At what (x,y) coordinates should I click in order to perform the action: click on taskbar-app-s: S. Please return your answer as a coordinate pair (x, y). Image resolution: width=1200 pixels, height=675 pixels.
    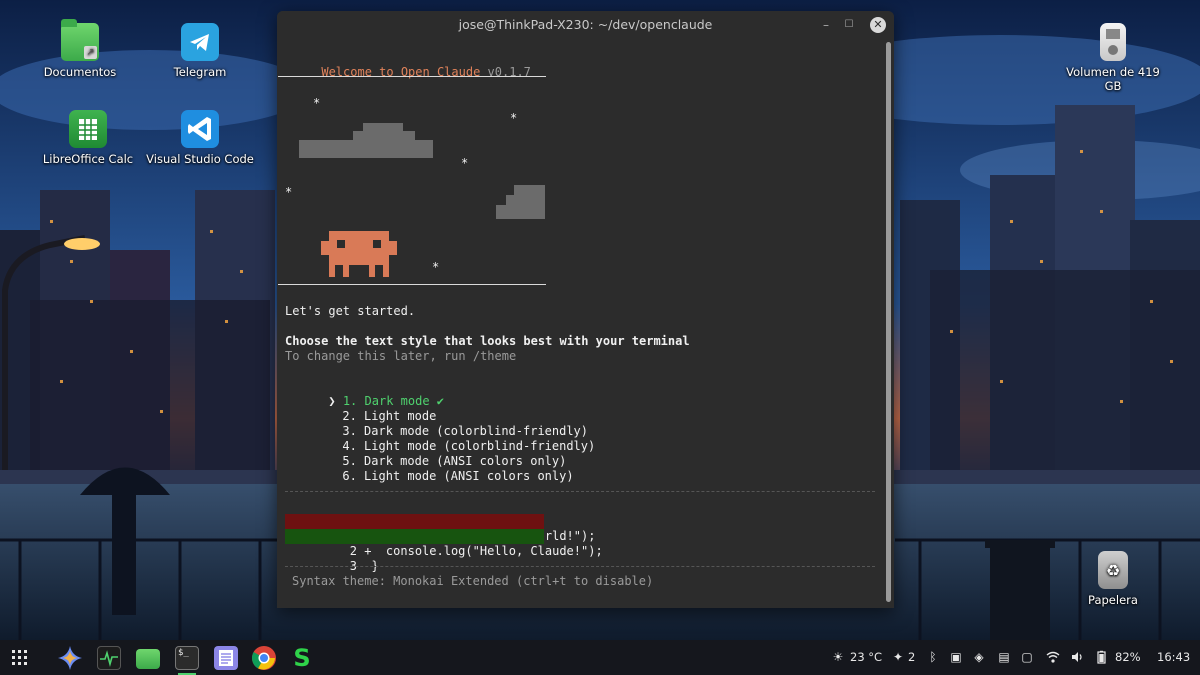
    Looking at the image, I should click on (302, 658).